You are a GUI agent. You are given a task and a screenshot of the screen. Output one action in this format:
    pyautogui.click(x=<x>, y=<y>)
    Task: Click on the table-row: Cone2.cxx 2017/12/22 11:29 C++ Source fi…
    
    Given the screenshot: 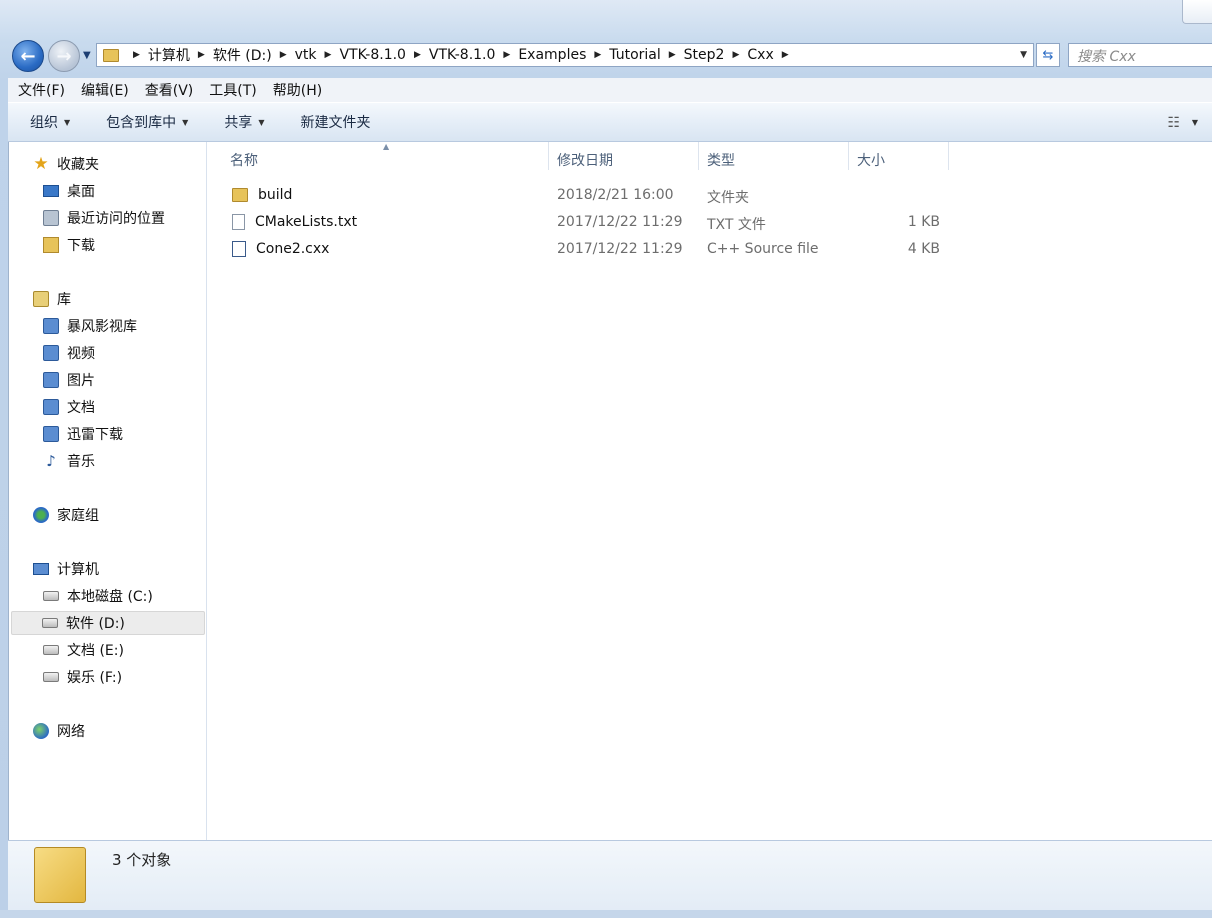 What is the action you would take?
    pyautogui.click(x=578, y=250)
    